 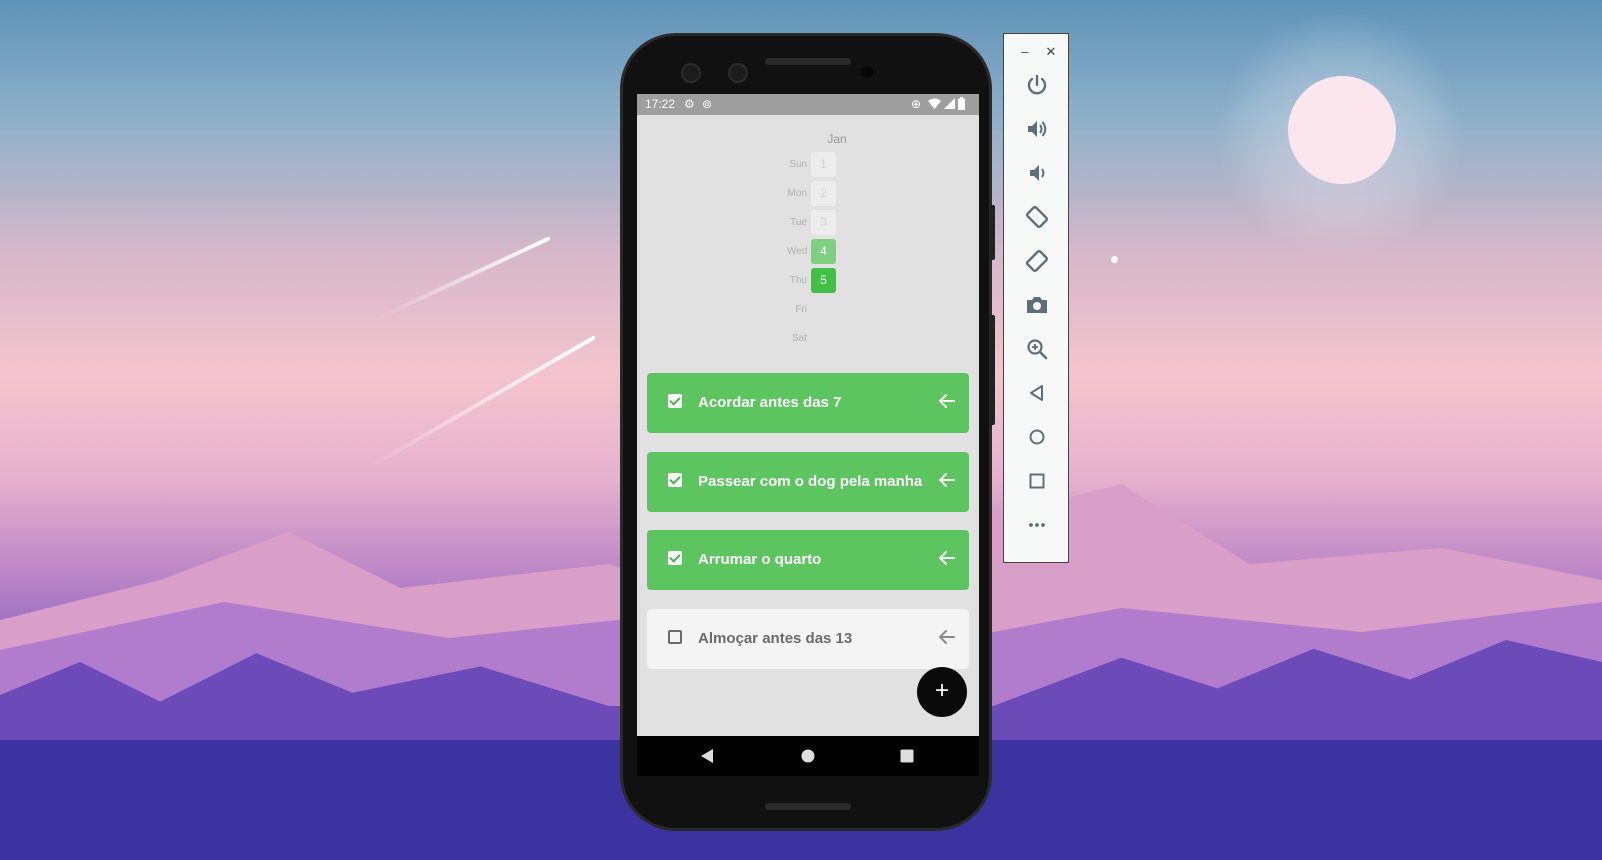 I want to click on nav-back-icon, so click(x=707, y=756).